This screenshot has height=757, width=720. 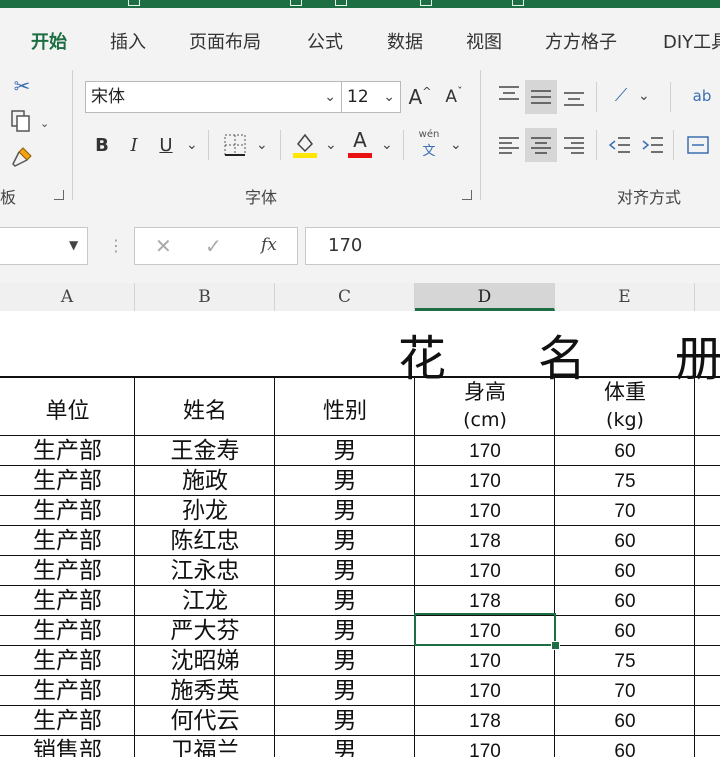 I want to click on tab-diy-tools: DIY工具, so click(x=691, y=41).